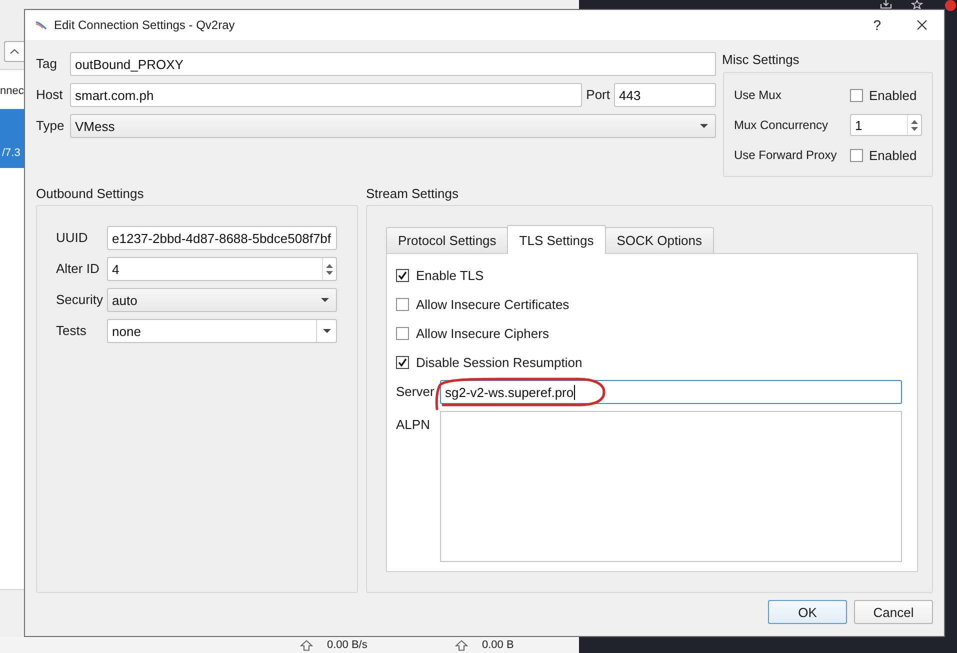  What do you see at coordinates (877, 25) in the screenshot?
I see `help-button: ?` at bounding box center [877, 25].